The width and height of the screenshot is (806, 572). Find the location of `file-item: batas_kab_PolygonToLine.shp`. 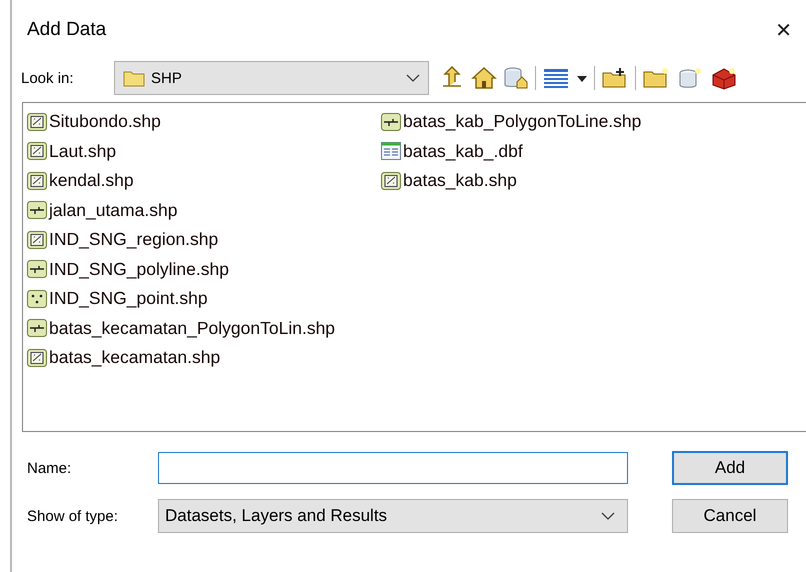

file-item: batas_kab_PolygonToLine.shp is located at coordinates (522, 121).